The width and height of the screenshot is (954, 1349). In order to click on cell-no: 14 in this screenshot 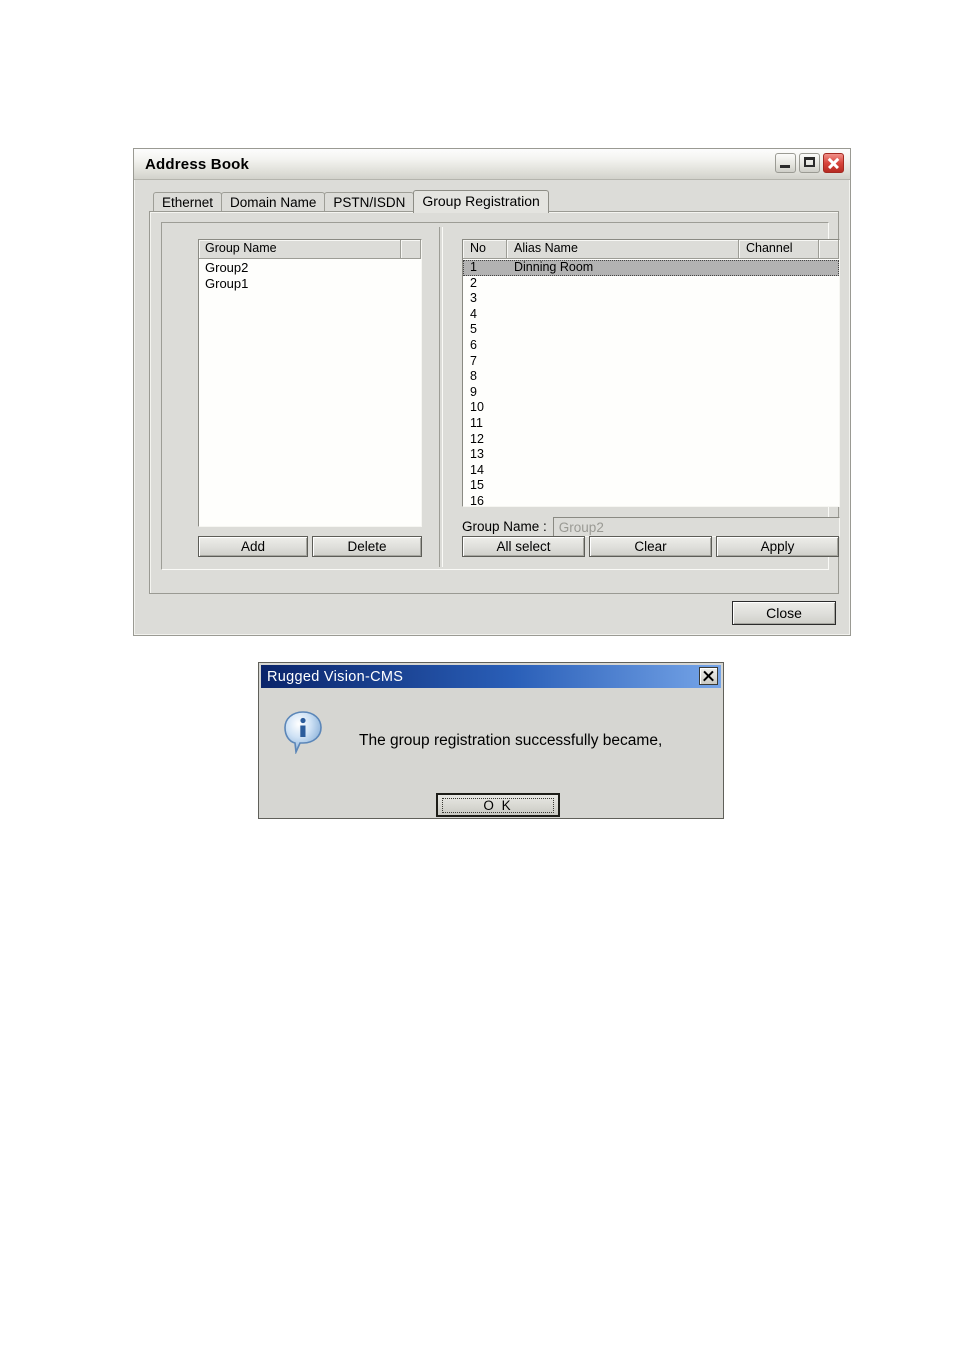, I will do `click(477, 469)`.